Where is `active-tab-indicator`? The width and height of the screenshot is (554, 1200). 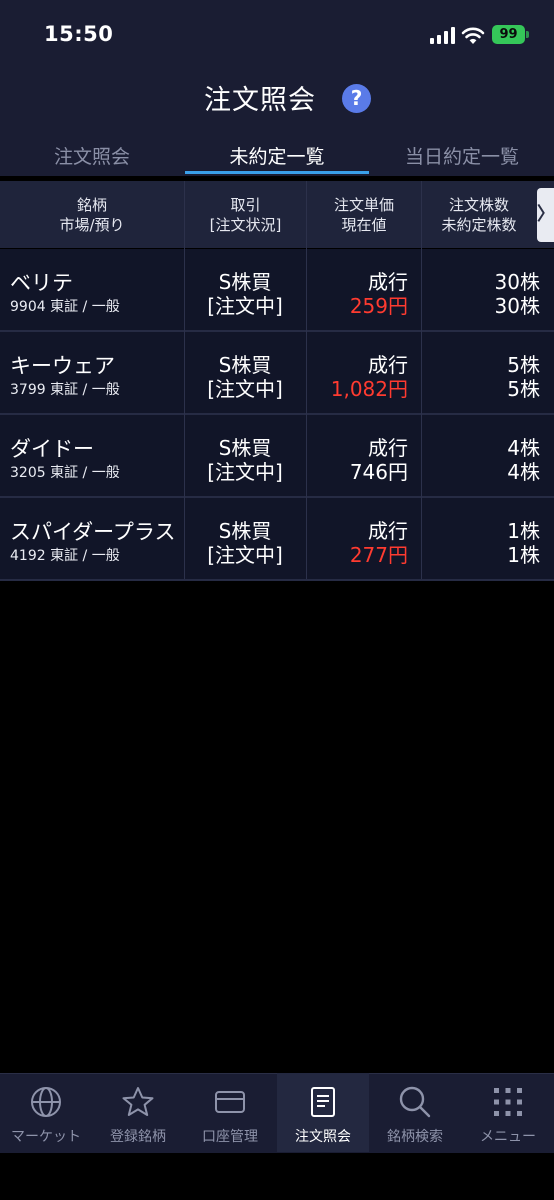 active-tab-indicator is located at coordinates (277, 172).